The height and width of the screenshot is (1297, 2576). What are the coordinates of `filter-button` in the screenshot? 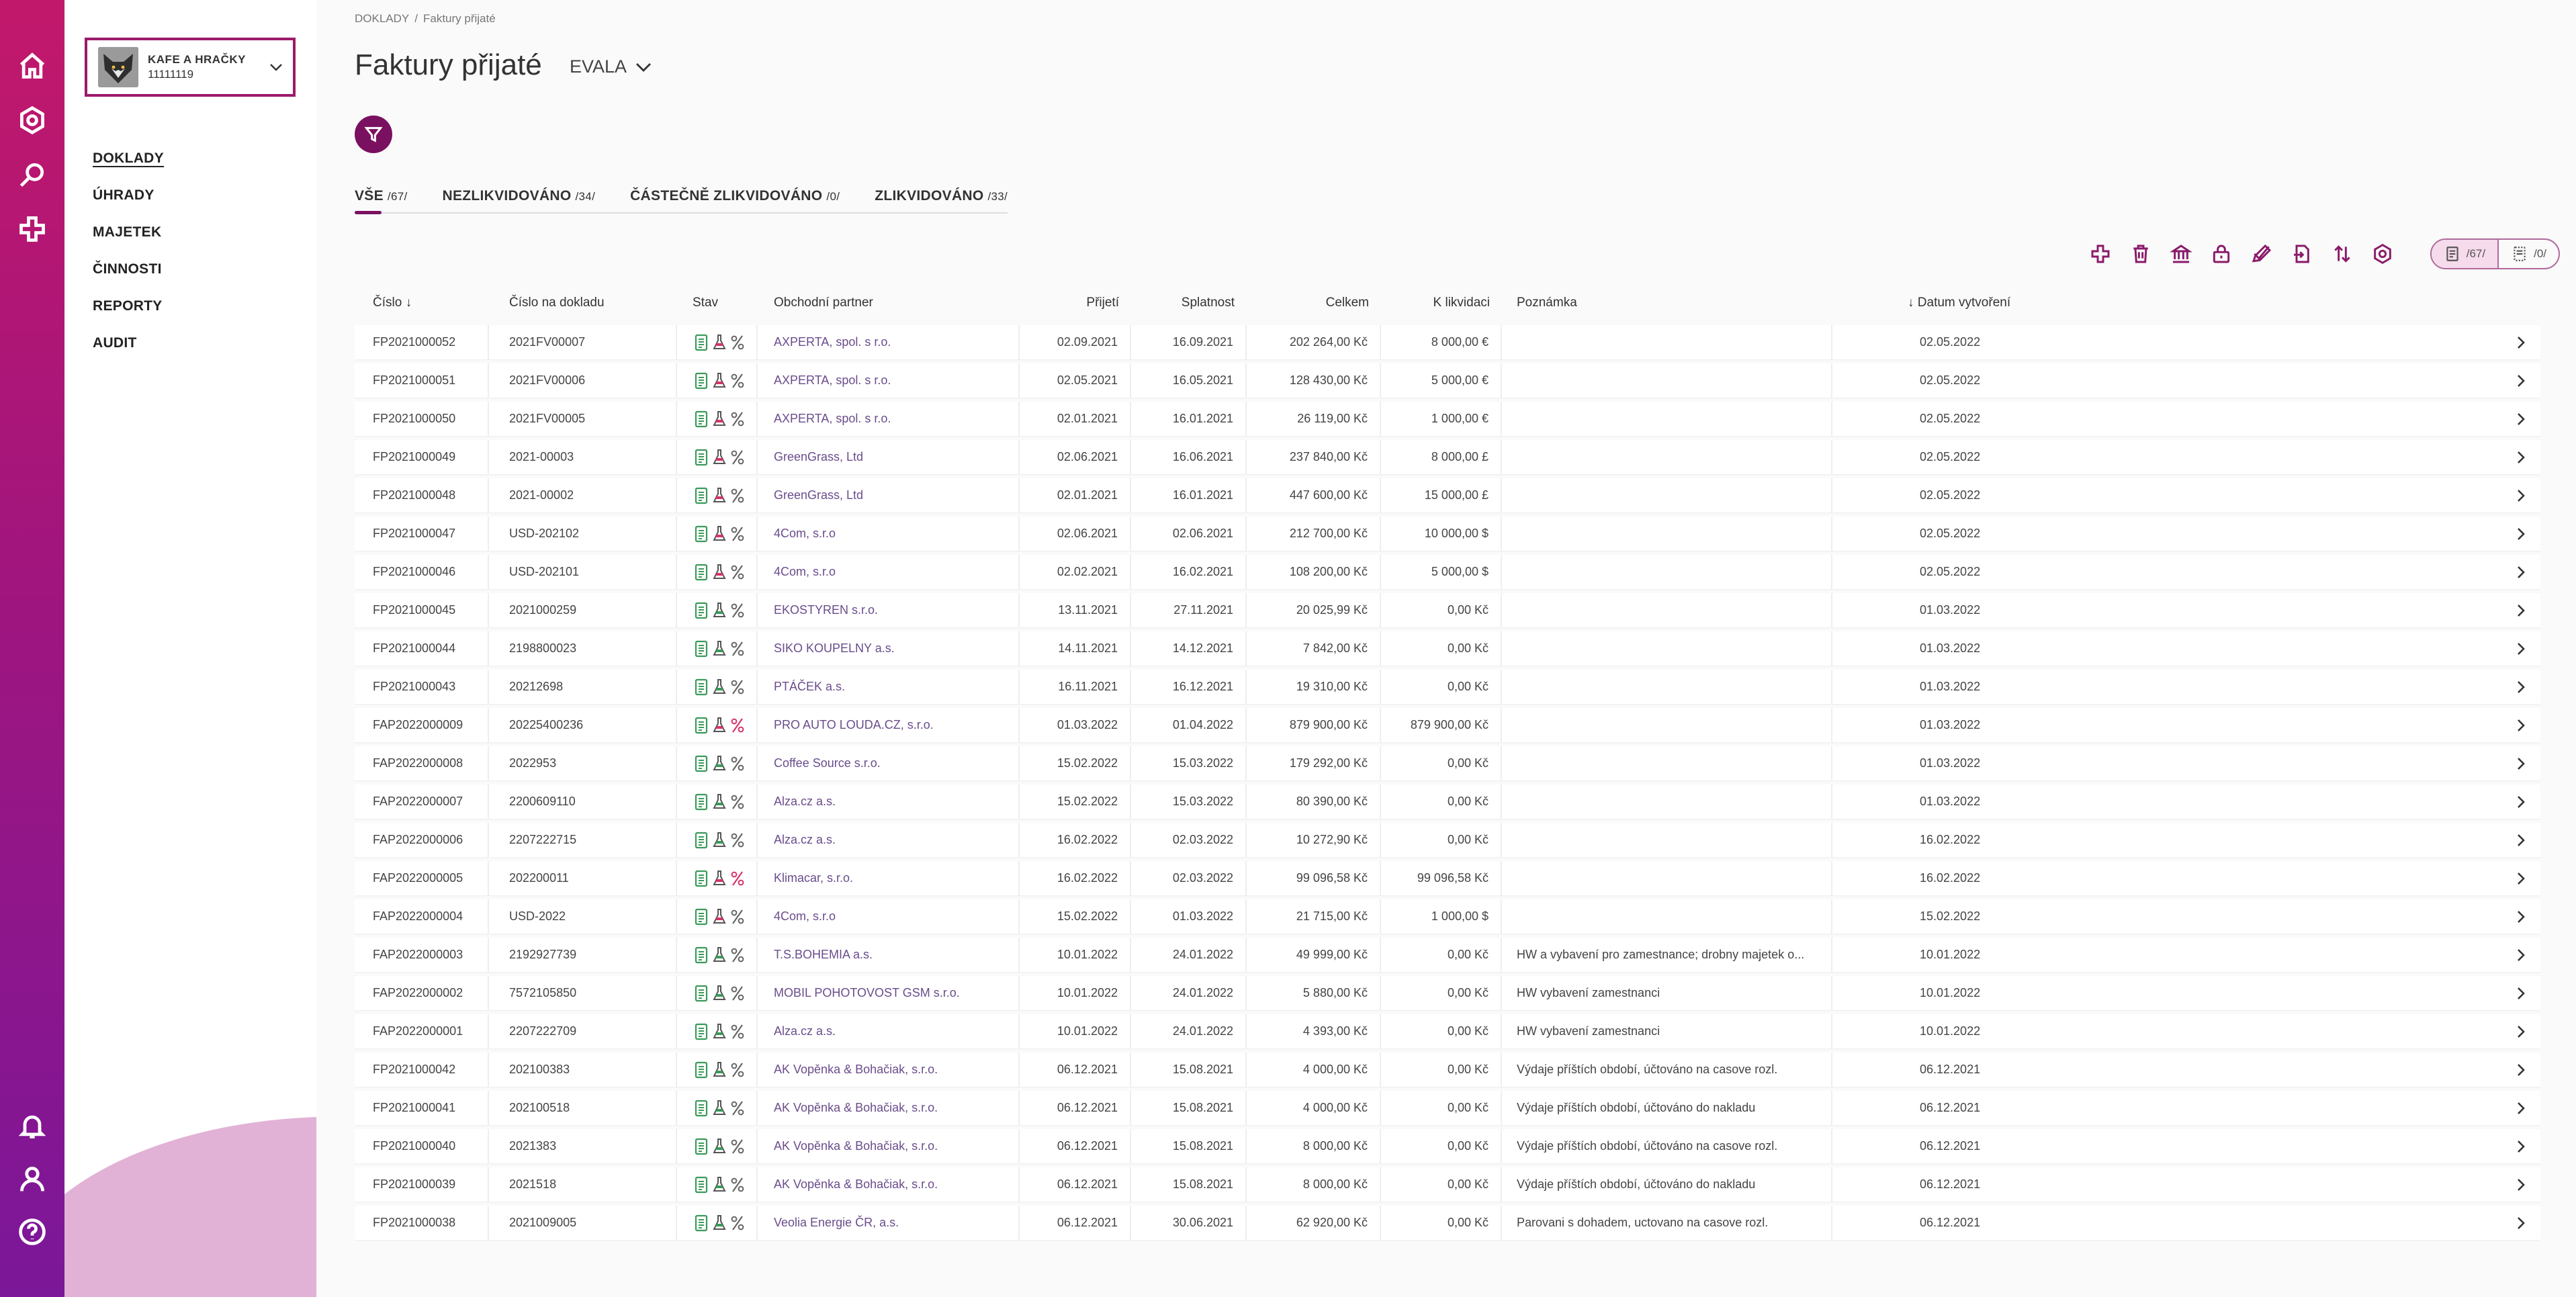 It's located at (374, 134).